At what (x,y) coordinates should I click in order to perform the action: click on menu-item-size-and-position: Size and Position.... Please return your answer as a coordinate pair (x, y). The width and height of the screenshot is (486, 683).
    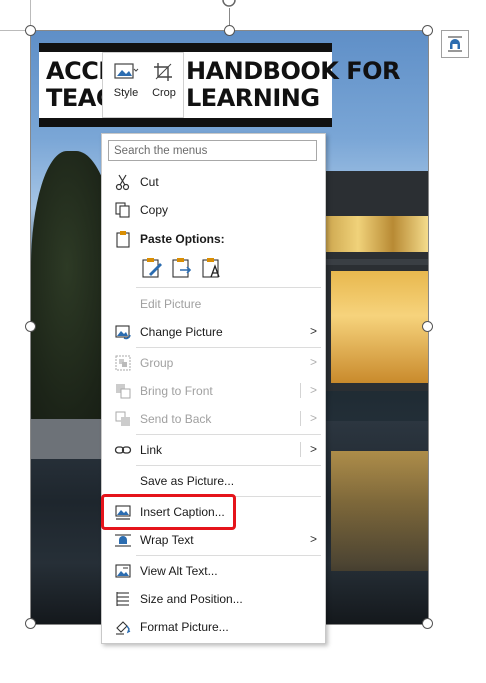
    Looking at the image, I should click on (213, 599).